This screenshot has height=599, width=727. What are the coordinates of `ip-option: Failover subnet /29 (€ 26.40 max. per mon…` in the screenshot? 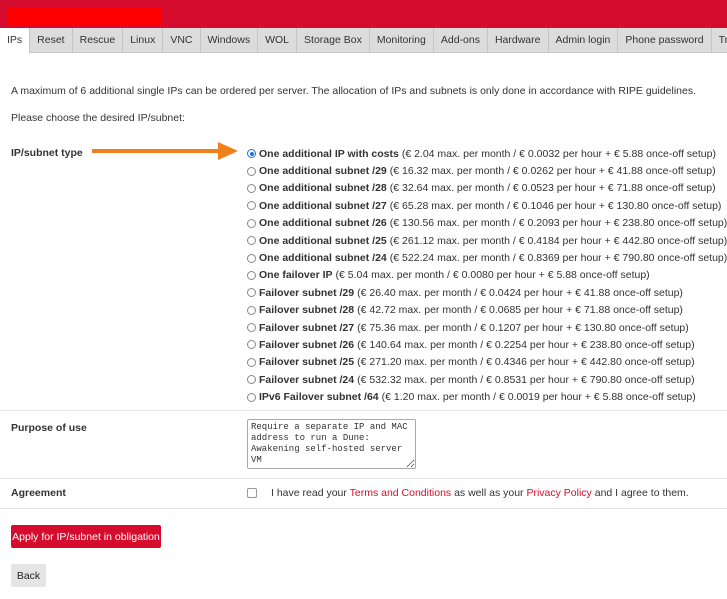 It's located at (487, 292).